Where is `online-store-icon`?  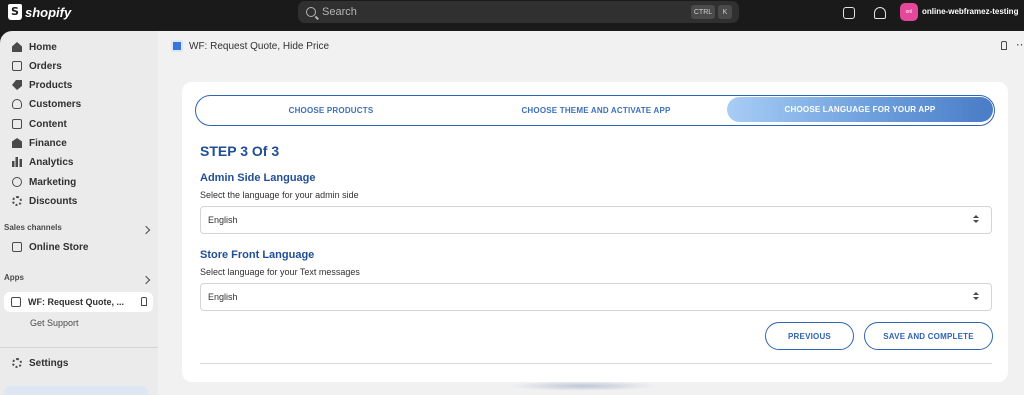 online-store-icon is located at coordinates (17, 247).